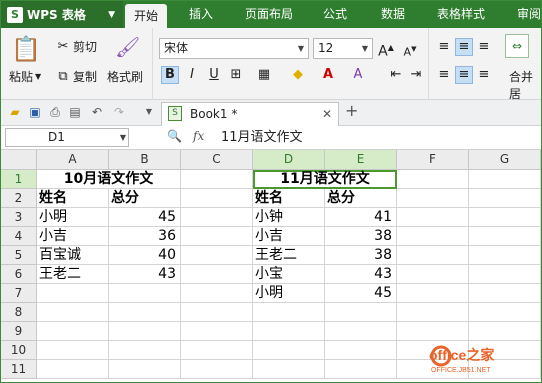  I want to click on align-bottom-icon: ≡, so click(484, 47).